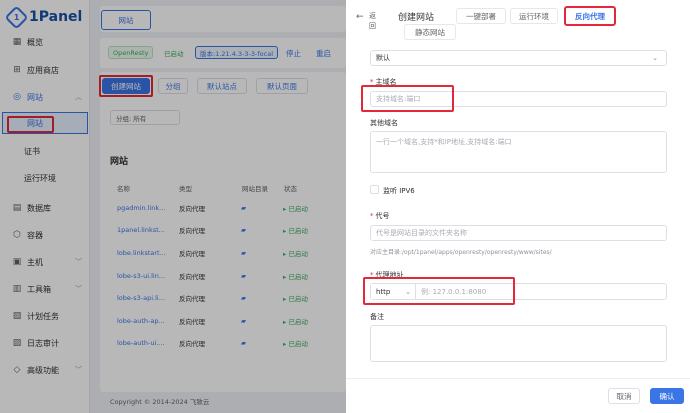  I want to click on alias-label: * 代号, so click(380, 216).